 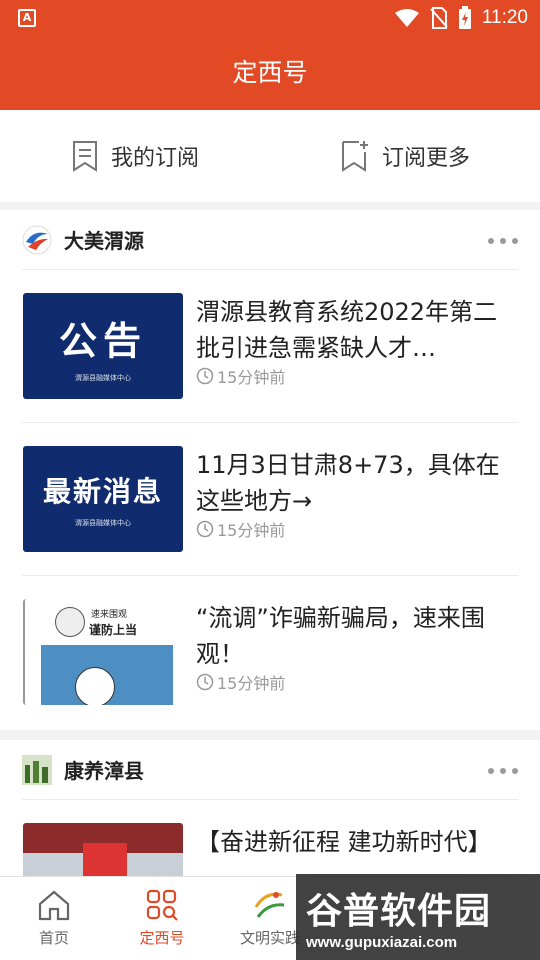 I want to click on thumbnail-text: 公告, so click(x=102, y=340).